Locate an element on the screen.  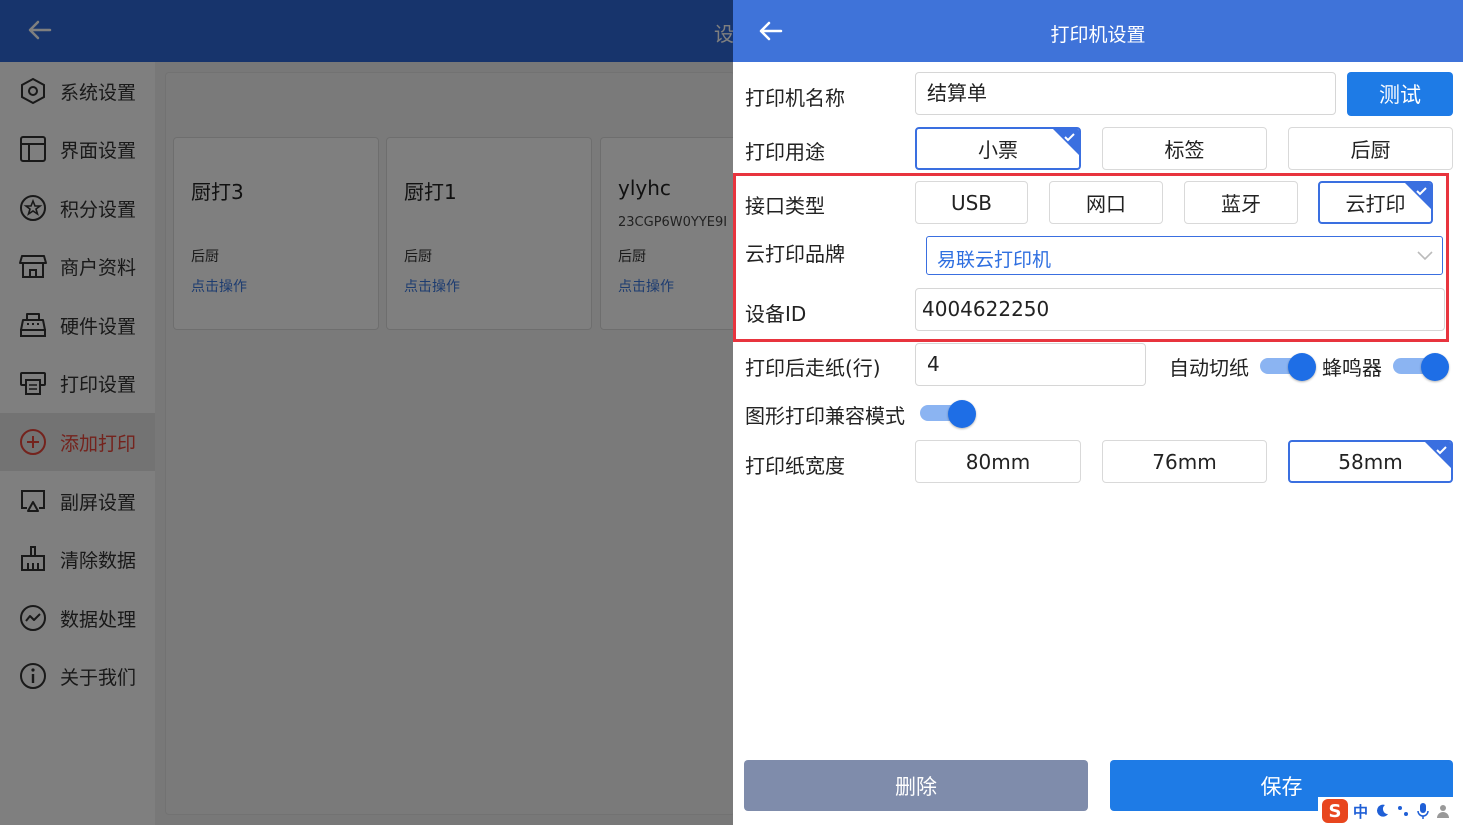
paper-width-label: 打印纸宽度 is located at coordinates (795, 466).